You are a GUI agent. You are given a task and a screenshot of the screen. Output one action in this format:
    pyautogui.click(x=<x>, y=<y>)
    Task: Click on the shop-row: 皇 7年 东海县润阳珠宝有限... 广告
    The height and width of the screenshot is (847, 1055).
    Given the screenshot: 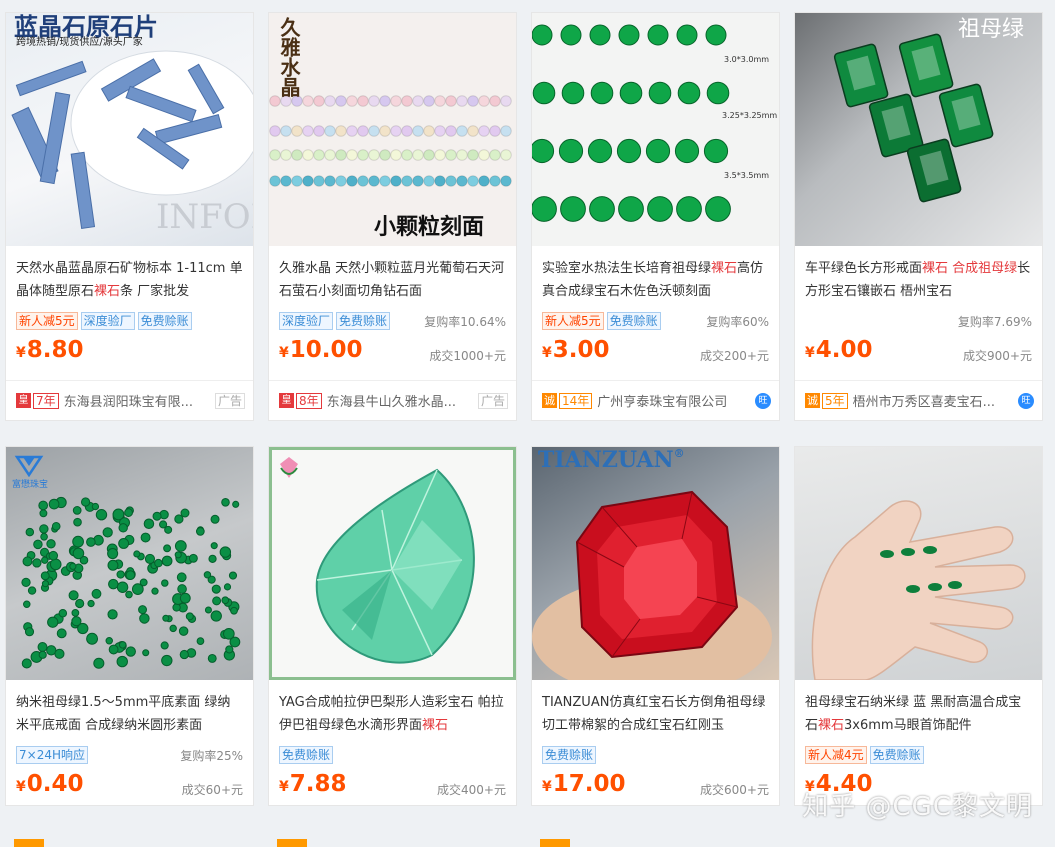 What is the action you would take?
    pyautogui.click(x=129, y=400)
    